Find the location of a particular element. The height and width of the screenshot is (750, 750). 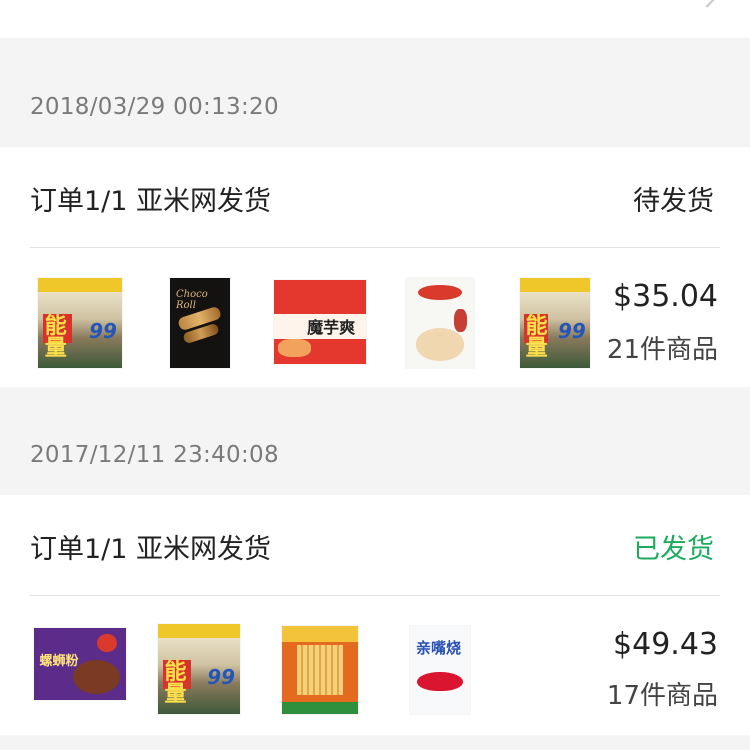

product-thumbnail: 螺蛳粉 is located at coordinates (80, 664).